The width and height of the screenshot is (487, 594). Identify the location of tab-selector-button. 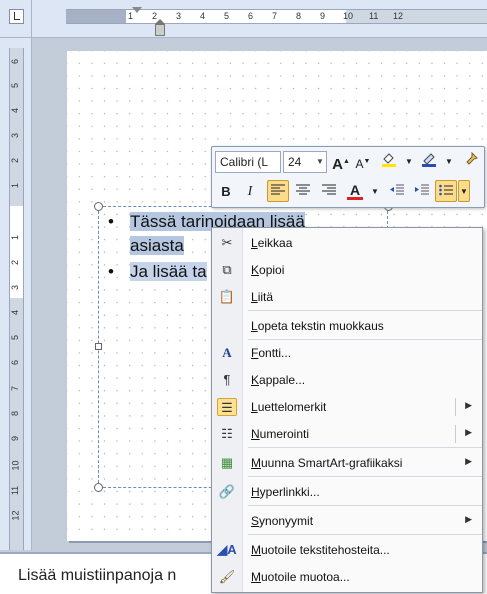
(16, 16).